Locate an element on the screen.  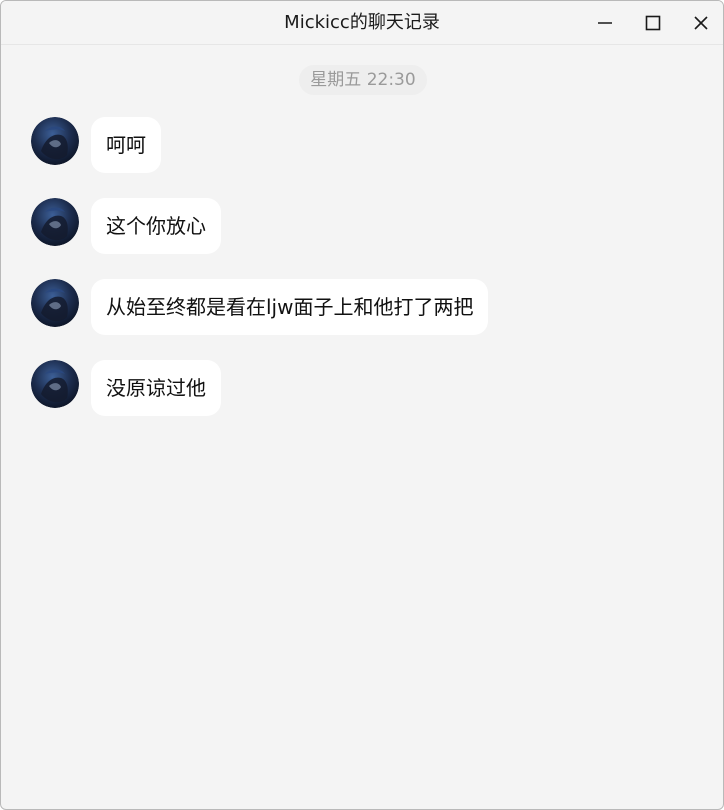
close-icon is located at coordinates (701, 22).